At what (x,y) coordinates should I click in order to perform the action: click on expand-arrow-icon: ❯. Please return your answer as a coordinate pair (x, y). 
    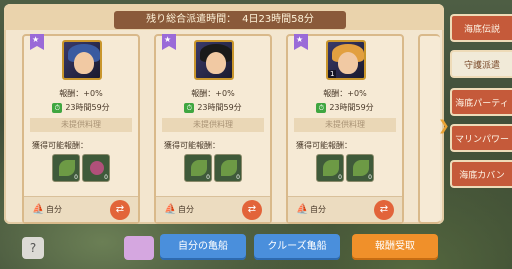
    Looking at the image, I should click on (444, 126).